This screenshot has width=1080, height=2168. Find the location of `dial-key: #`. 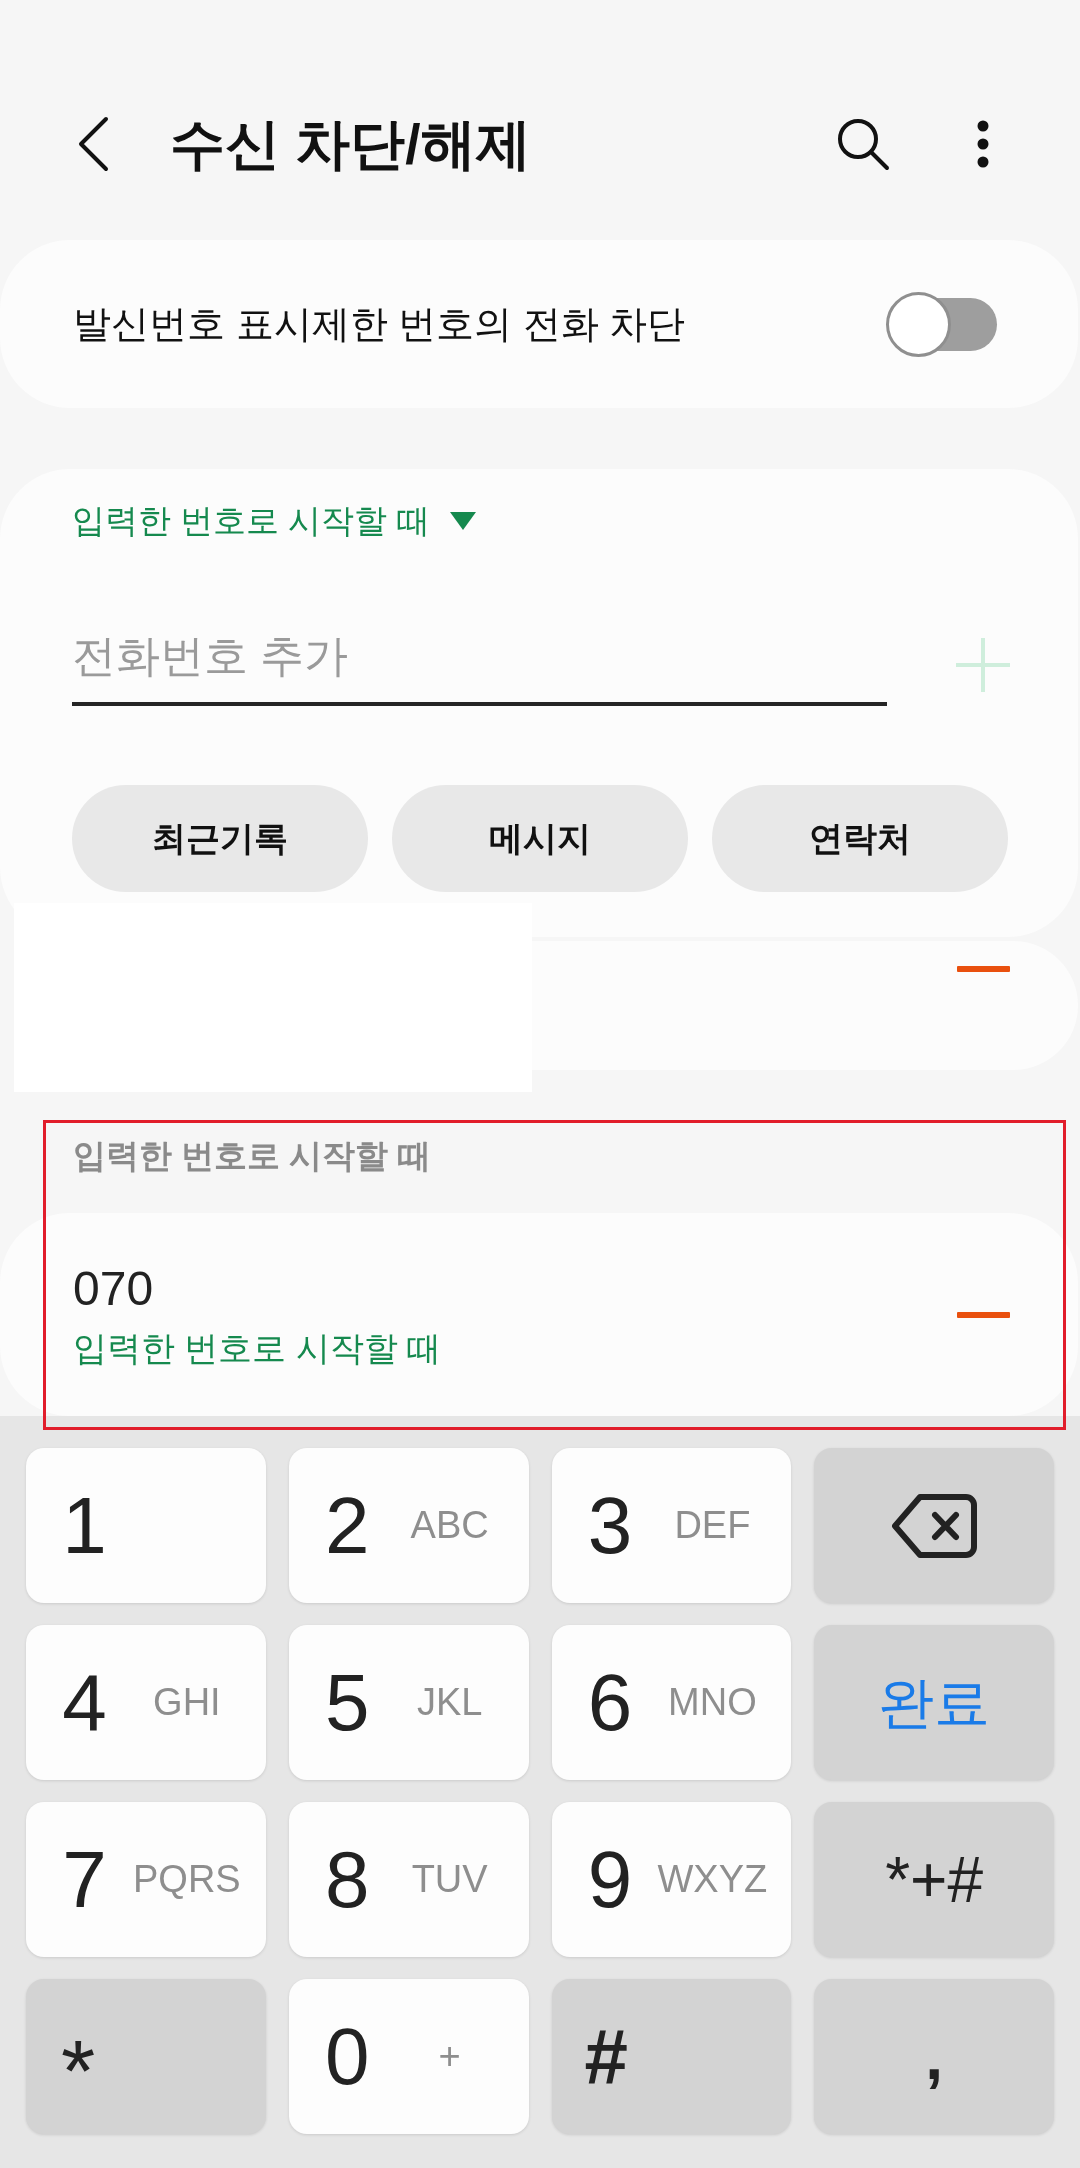

dial-key: # is located at coordinates (671, 2056).